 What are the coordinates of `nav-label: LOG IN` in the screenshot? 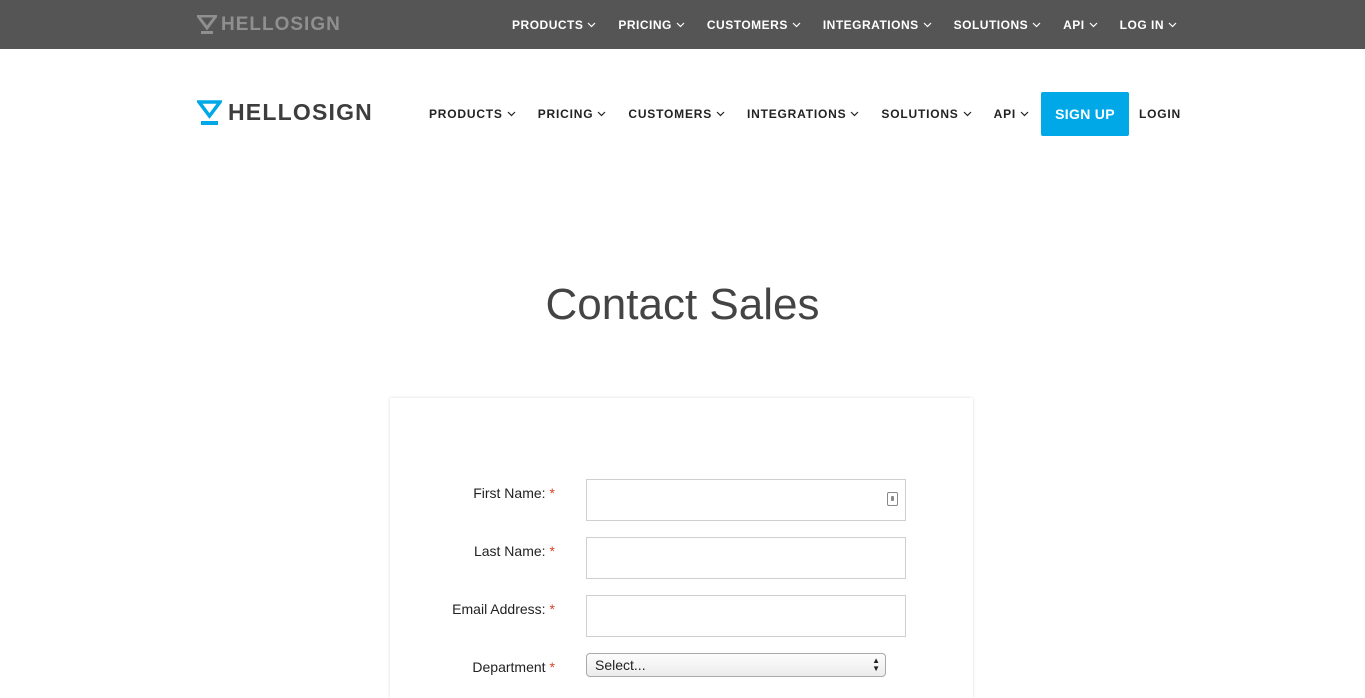 It's located at (1141, 24).